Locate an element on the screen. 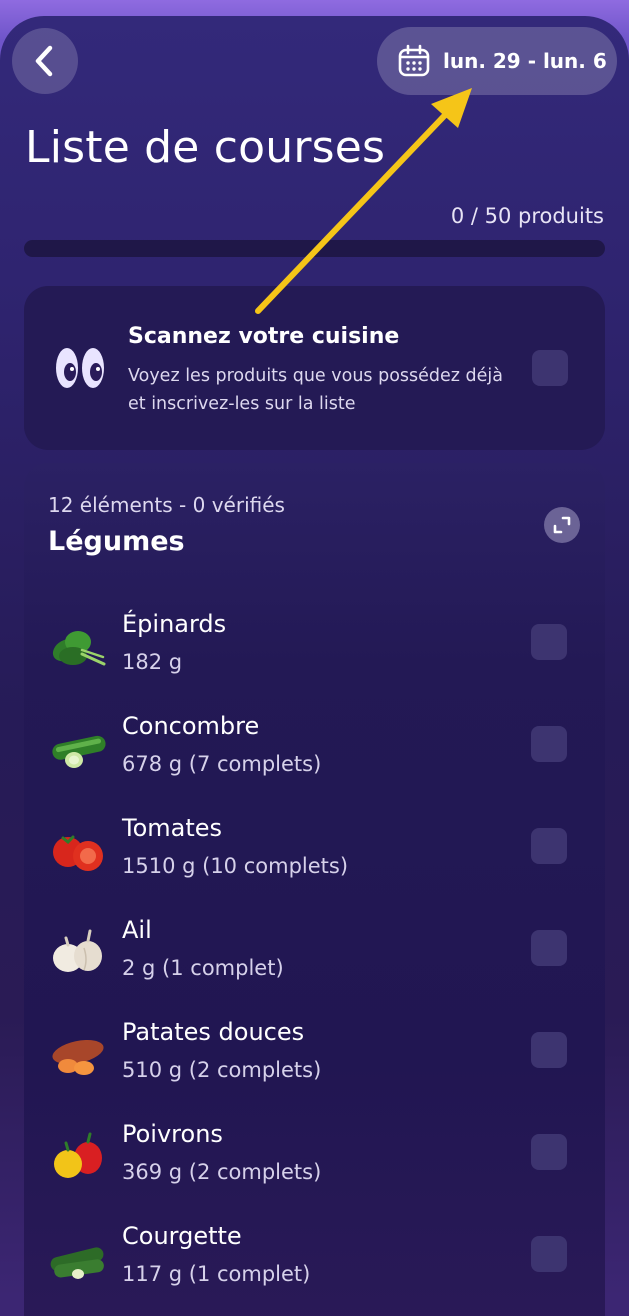 The height and width of the screenshot is (1316, 629). bell-pepper-icon is located at coordinates (78, 1155).